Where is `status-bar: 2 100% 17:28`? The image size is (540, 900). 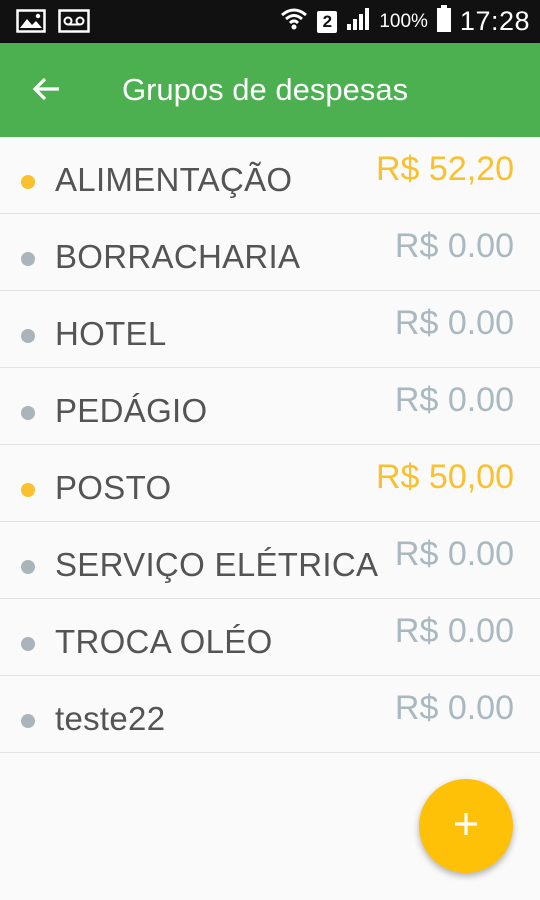 status-bar: 2 100% 17:28 is located at coordinates (270, 21).